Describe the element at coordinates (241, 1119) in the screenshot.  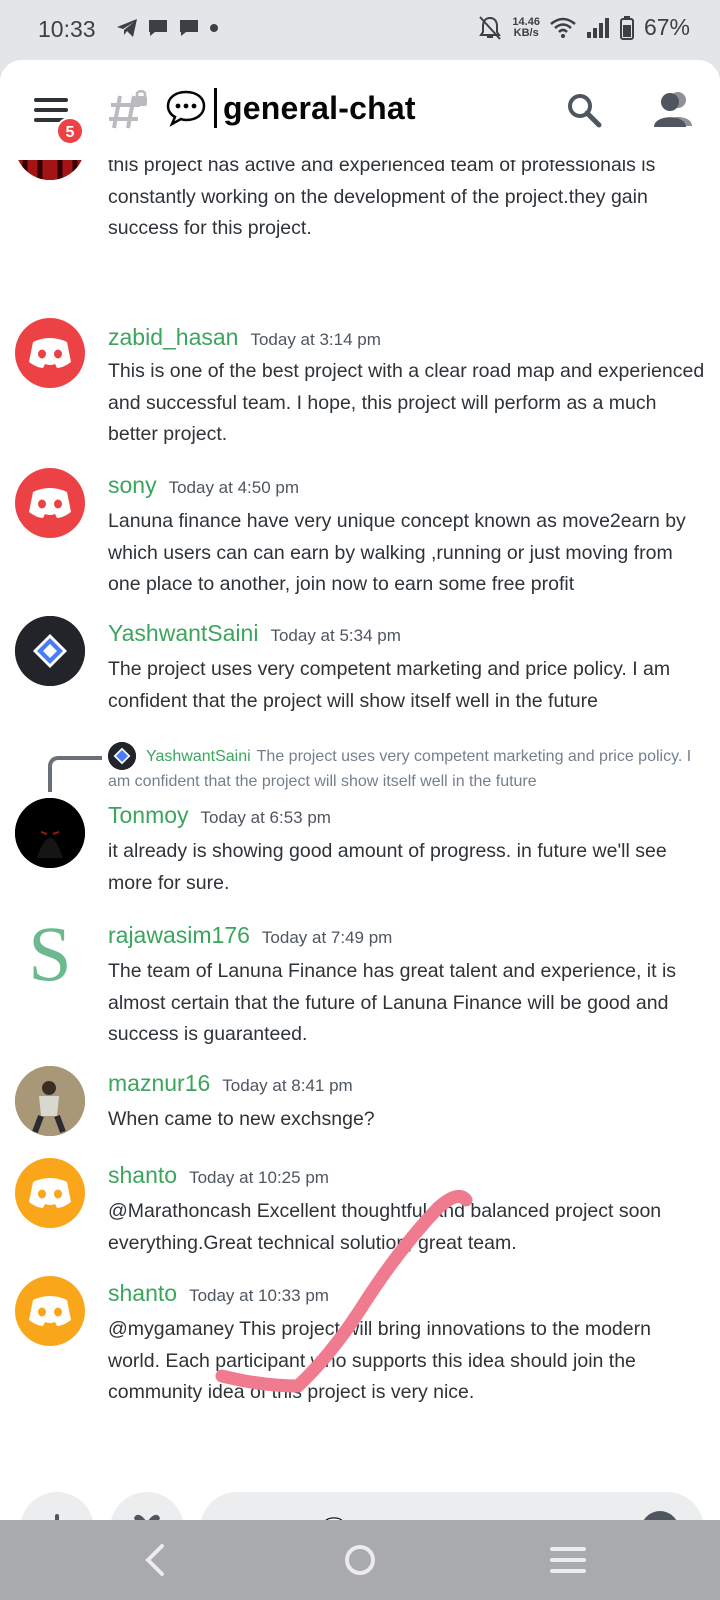
I see `message-body: When came to new exchsnge?` at that location.